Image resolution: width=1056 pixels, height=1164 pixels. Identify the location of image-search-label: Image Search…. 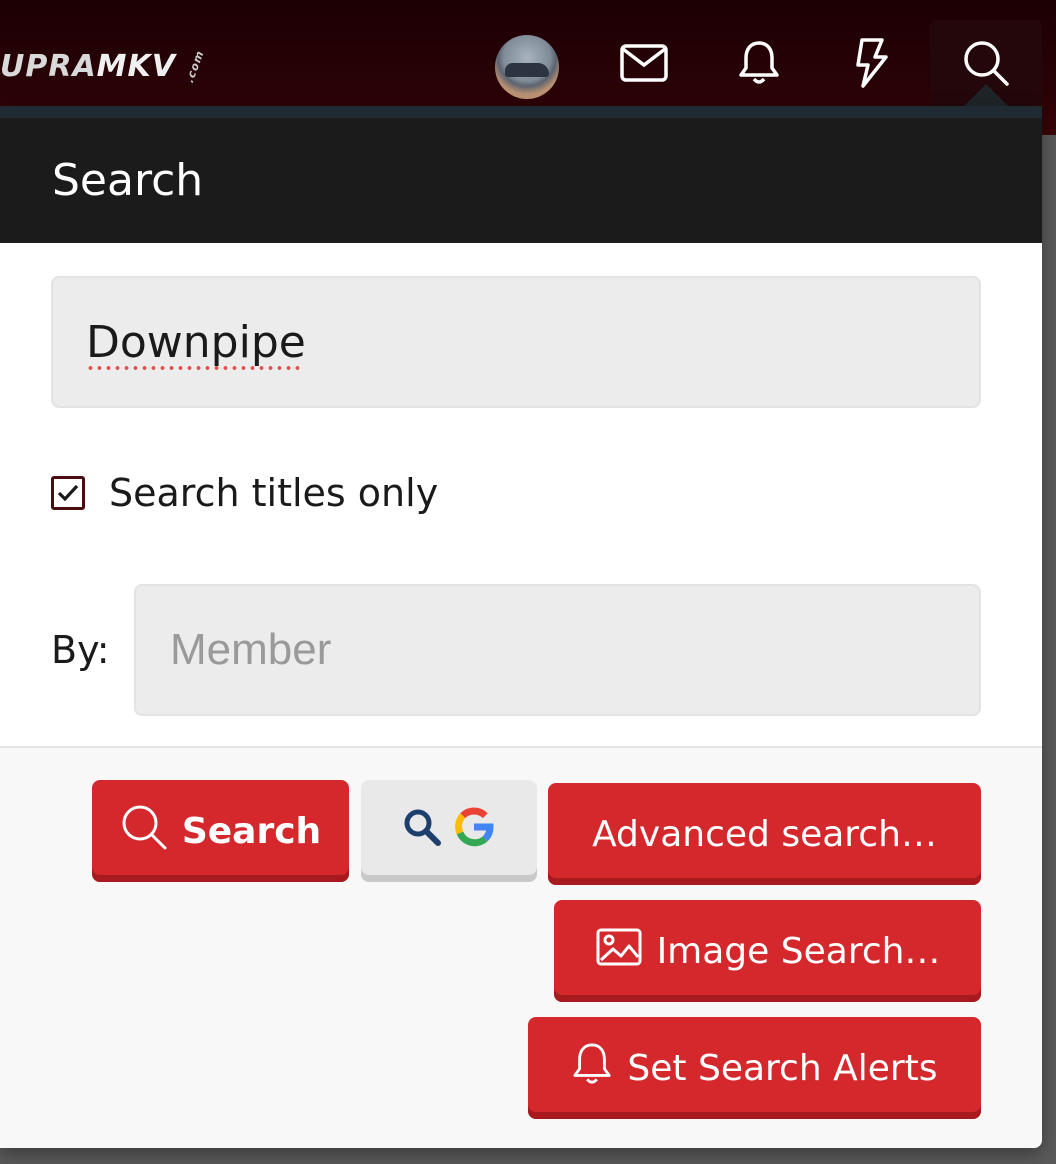
(798, 951).